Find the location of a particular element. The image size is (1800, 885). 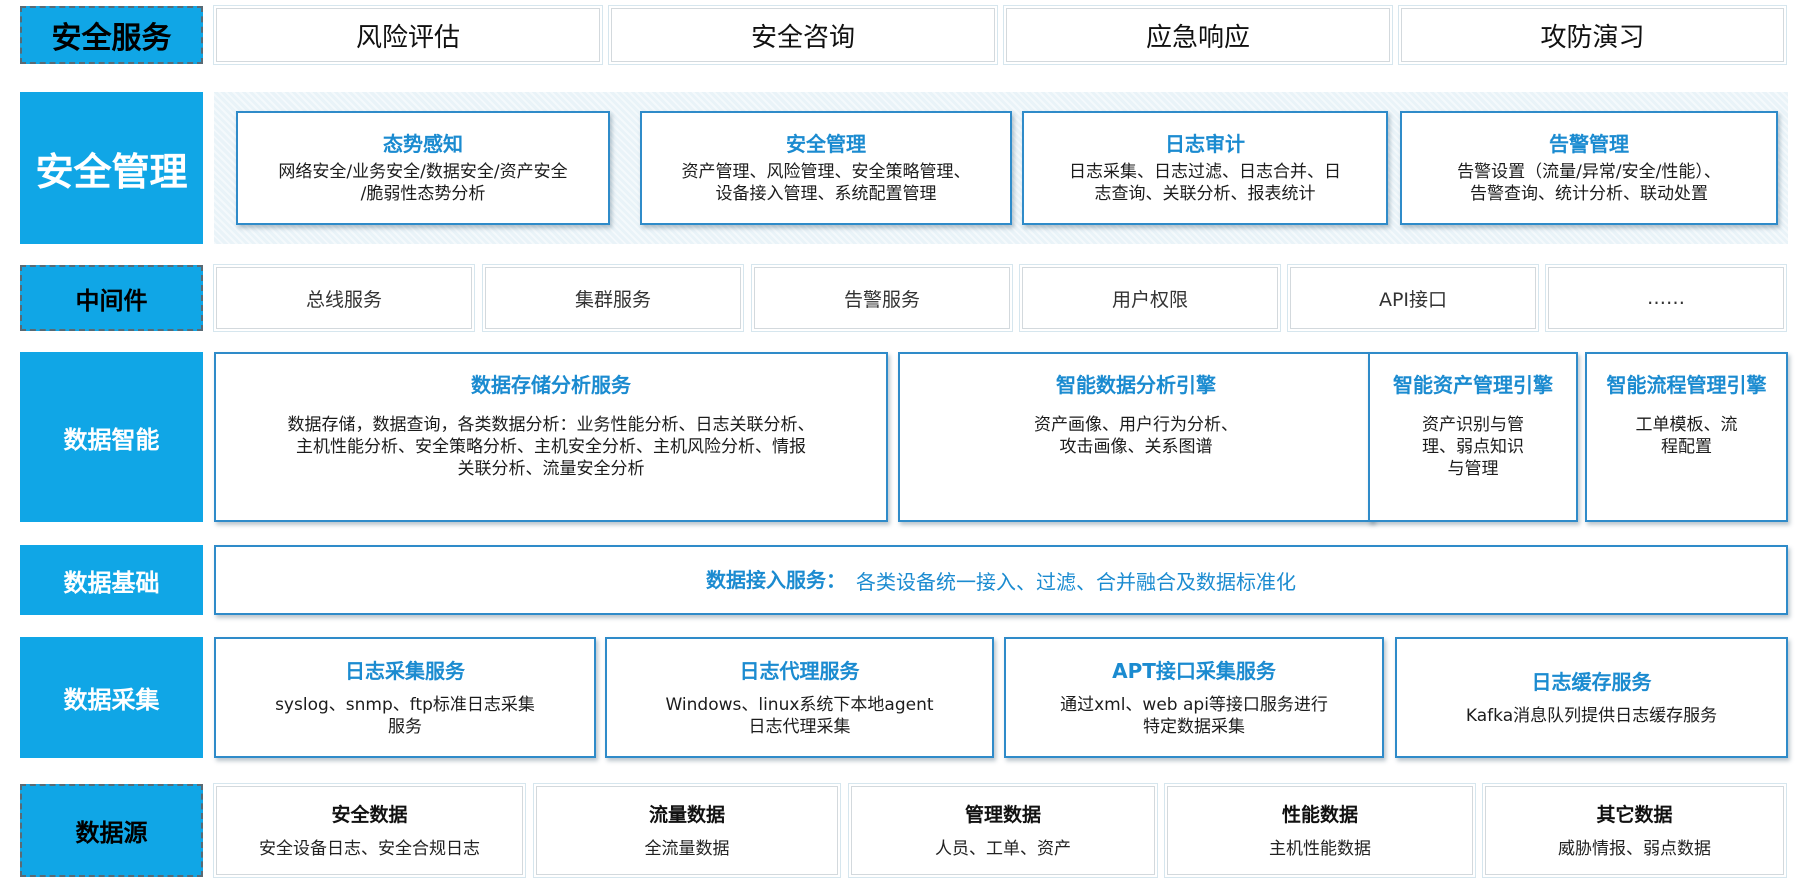

intelligent-asset-engine-card: 智能资产管理引擎 资产识别与管 理、弱点知识 与管理 is located at coordinates (1473, 437).